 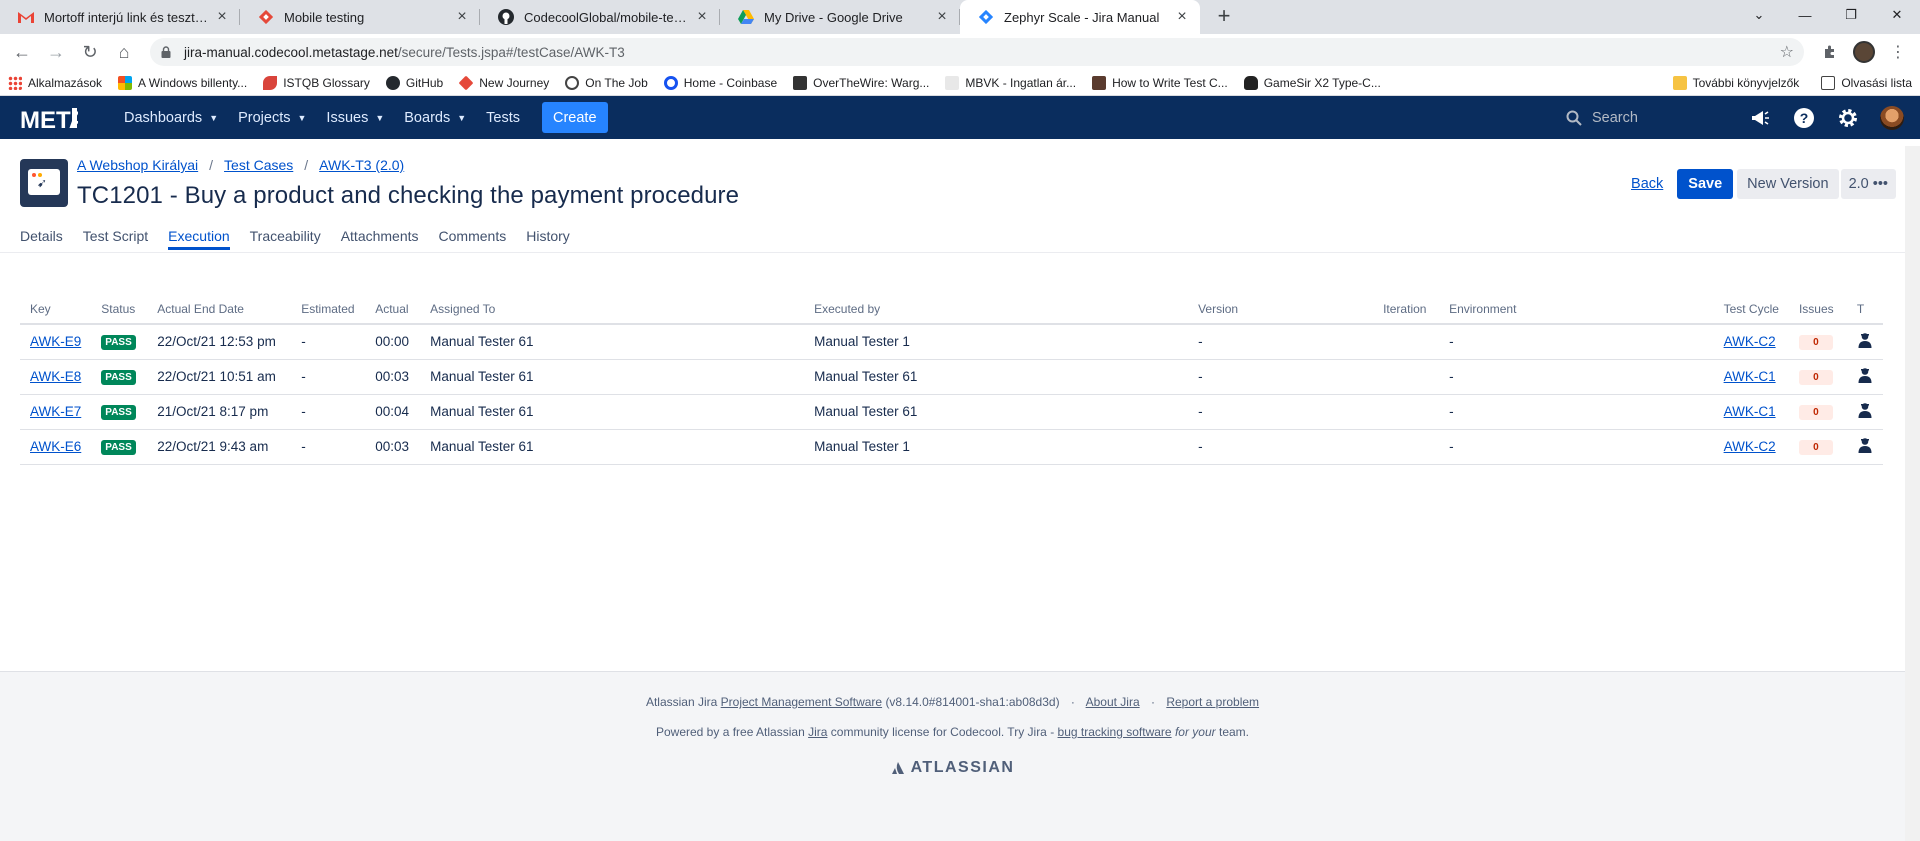 What do you see at coordinates (1406, 309) in the screenshot?
I see `col-iteration: Iteration` at bounding box center [1406, 309].